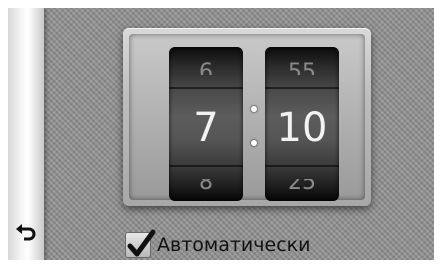 The width and height of the screenshot is (442, 268). What do you see at coordinates (206, 67) in the screenshot?
I see `hours-prev-value: 6` at bounding box center [206, 67].